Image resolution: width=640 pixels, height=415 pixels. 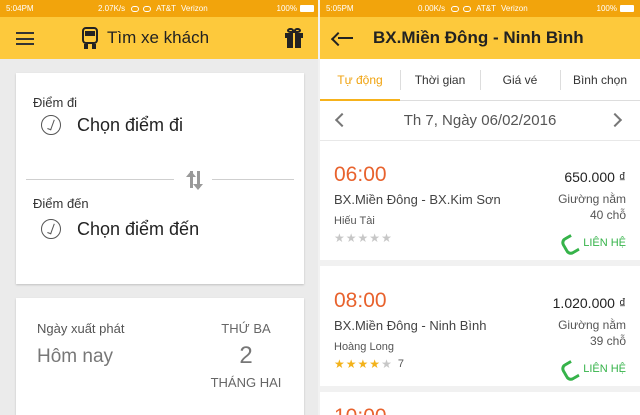 I want to click on day-number: 2, so click(x=246, y=355).